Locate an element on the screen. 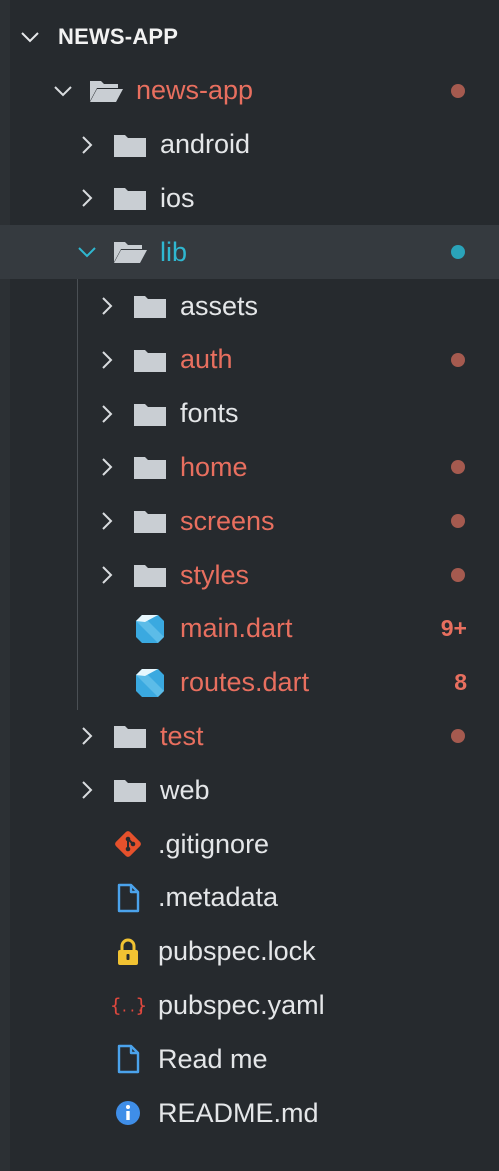 The width and height of the screenshot is (499, 1171). tree-item-styles: styles is located at coordinates (249, 575).